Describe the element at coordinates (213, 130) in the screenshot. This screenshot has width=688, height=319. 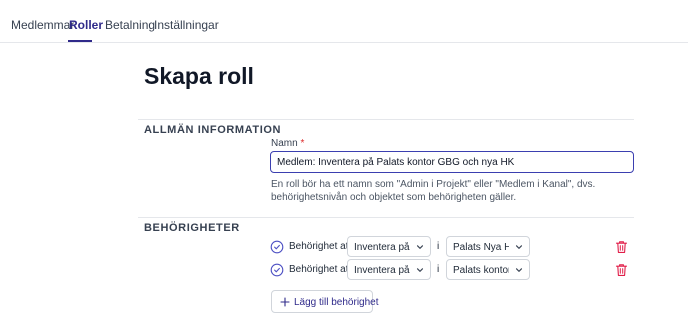
I see `section-heading-general: ALLMÄN INFORMATION` at that location.